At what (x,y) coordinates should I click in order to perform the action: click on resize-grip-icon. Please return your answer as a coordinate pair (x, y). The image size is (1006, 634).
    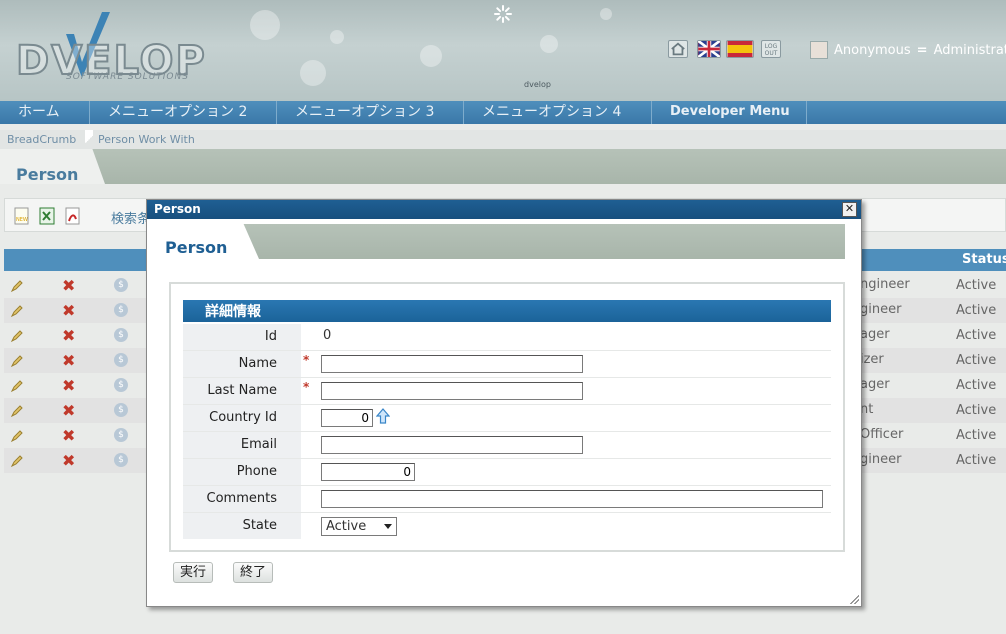
    Looking at the image, I should click on (854, 599).